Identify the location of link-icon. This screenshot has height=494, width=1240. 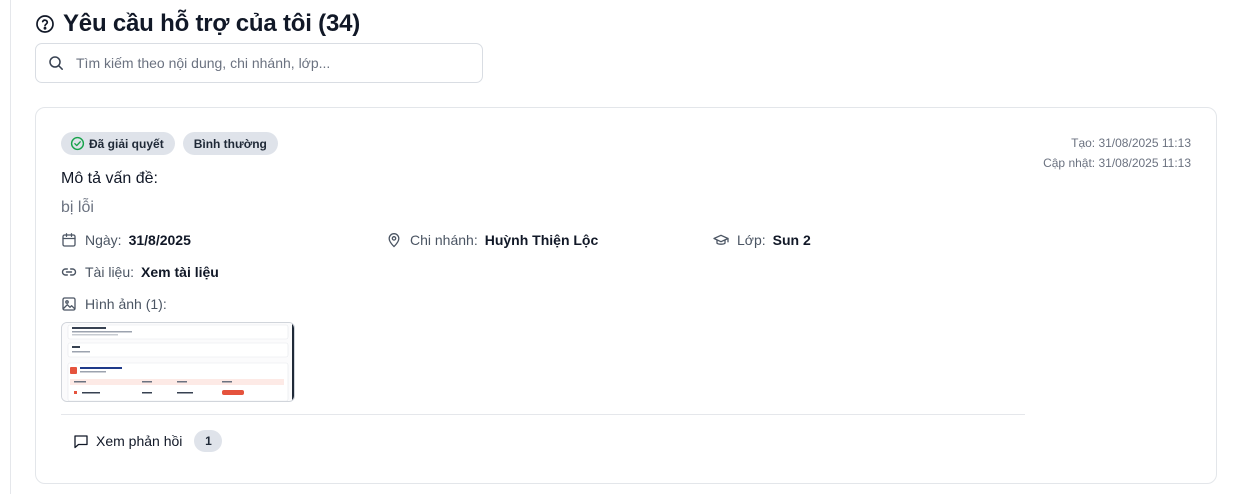
(69, 272).